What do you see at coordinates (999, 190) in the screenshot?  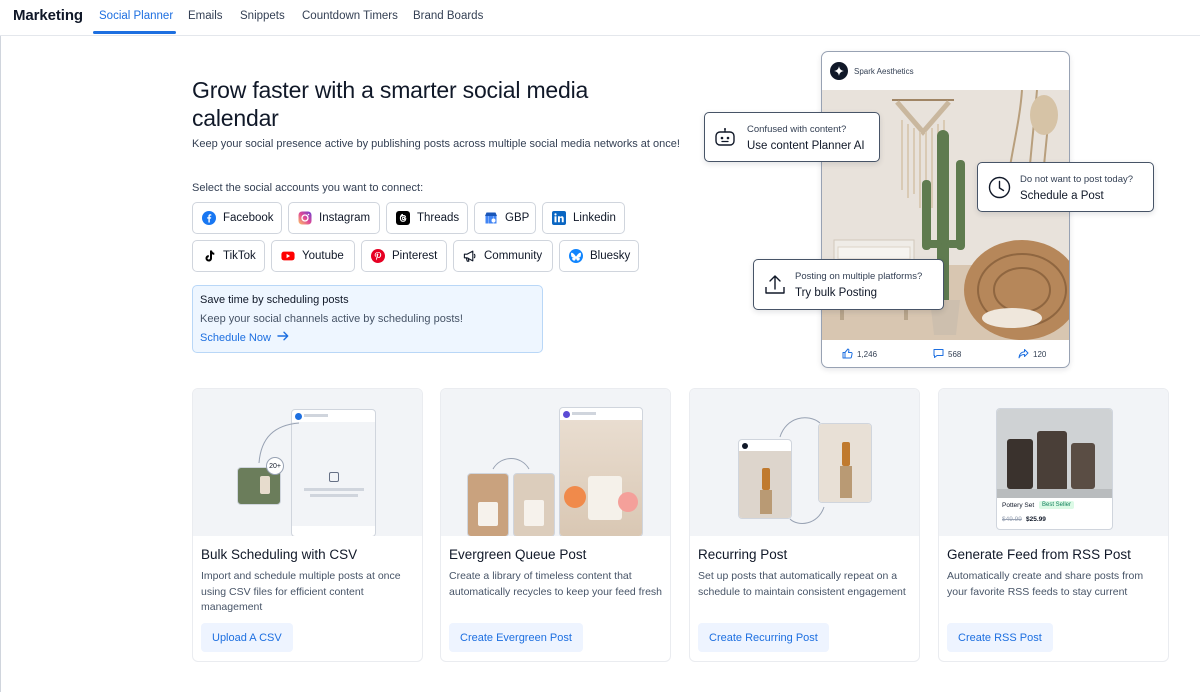 I see `clock-icon` at bounding box center [999, 190].